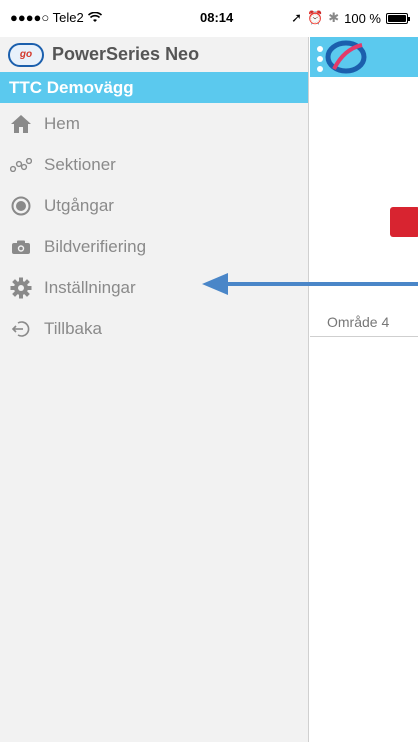 This screenshot has width=418, height=742. I want to click on area-label: Område 4, so click(358, 322).